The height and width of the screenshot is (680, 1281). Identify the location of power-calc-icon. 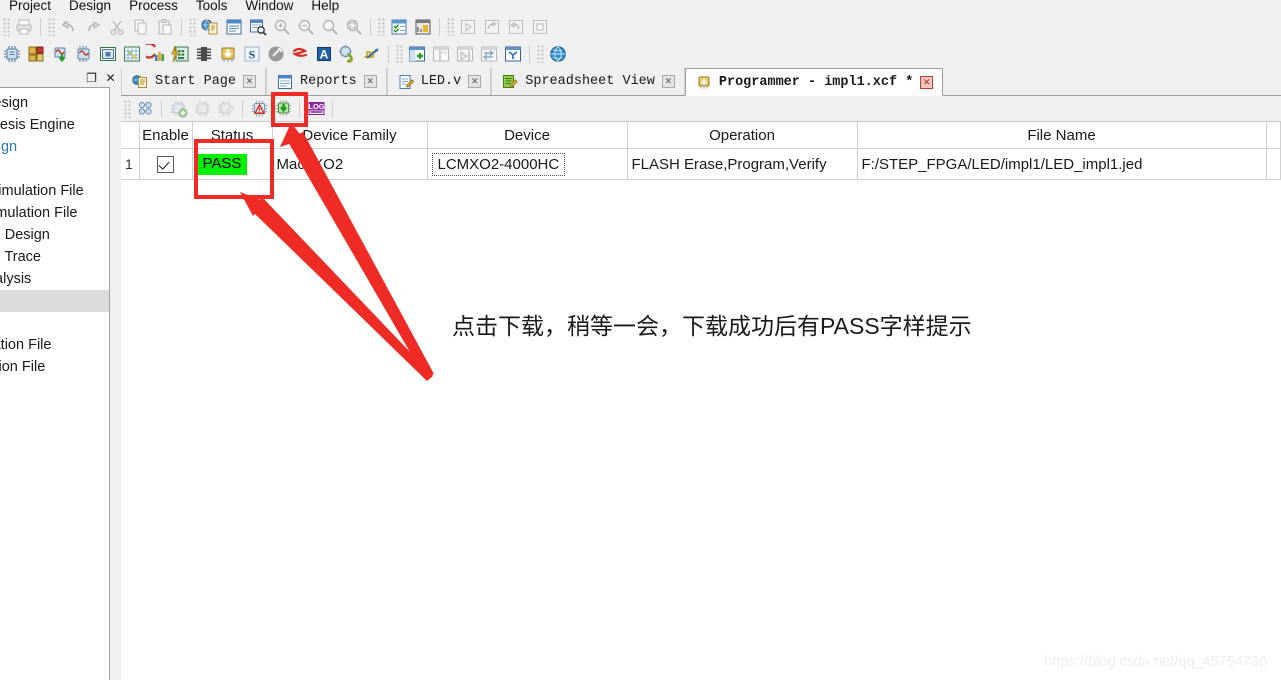
(156, 54).